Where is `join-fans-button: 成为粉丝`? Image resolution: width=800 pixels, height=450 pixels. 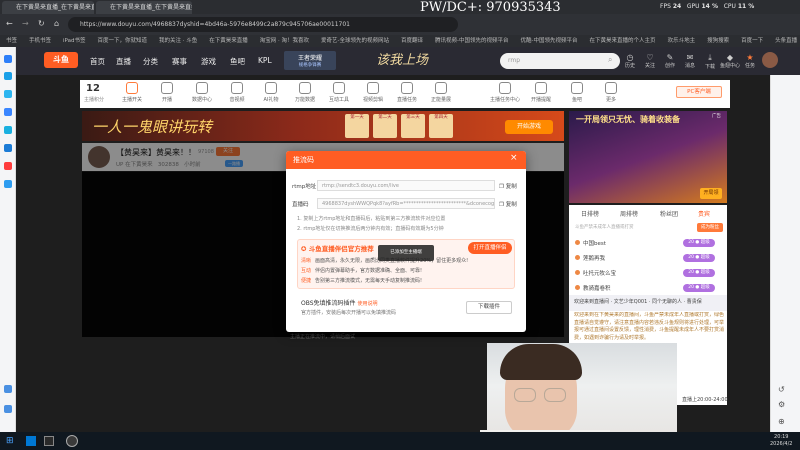 join-fans-button: 成为粉丝 is located at coordinates (710, 227).